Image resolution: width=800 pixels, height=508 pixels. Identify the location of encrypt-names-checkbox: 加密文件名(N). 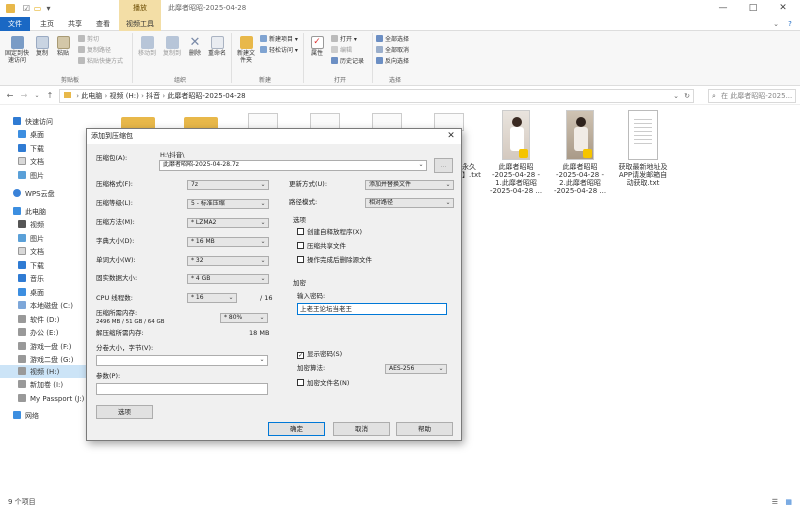
(323, 383).